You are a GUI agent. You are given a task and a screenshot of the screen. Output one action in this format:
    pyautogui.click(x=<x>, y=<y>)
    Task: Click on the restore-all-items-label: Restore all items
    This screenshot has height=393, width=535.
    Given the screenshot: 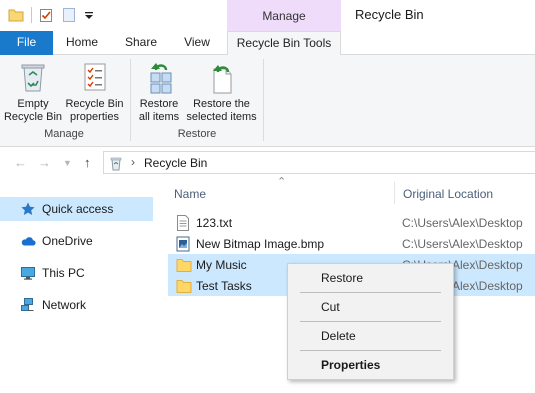 What is the action you would take?
    pyautogui.click(x=159, y=110)
    